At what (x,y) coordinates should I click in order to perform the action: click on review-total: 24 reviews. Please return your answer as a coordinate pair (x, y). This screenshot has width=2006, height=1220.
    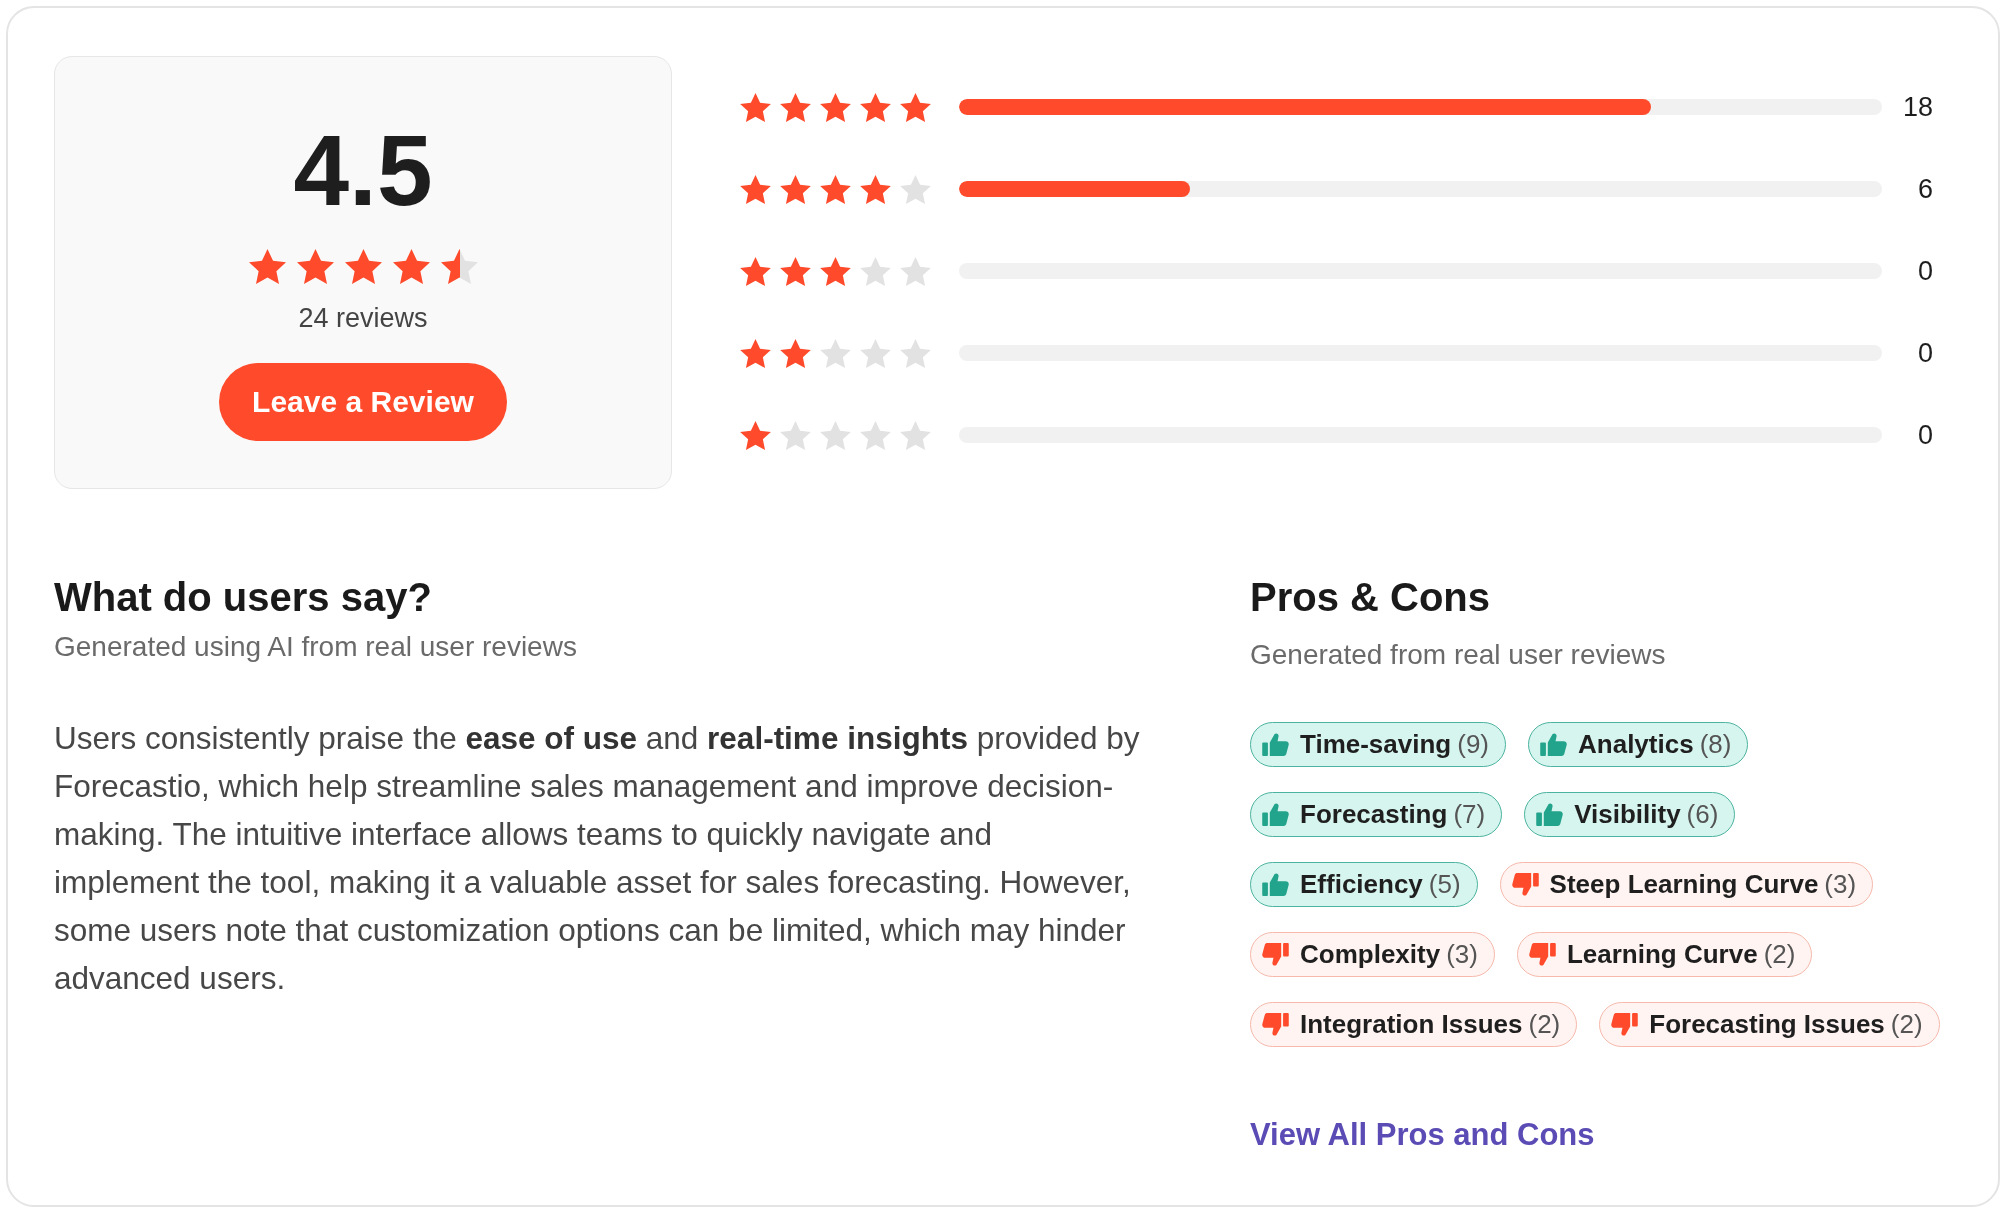
    Looking at the image, I should click on (363, 318).